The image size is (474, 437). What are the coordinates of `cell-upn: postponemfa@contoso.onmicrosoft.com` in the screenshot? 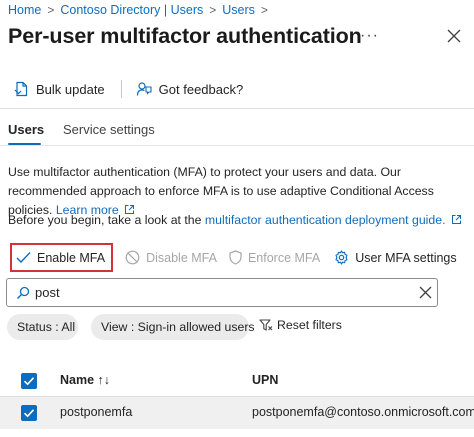 It's located at (363, 412).